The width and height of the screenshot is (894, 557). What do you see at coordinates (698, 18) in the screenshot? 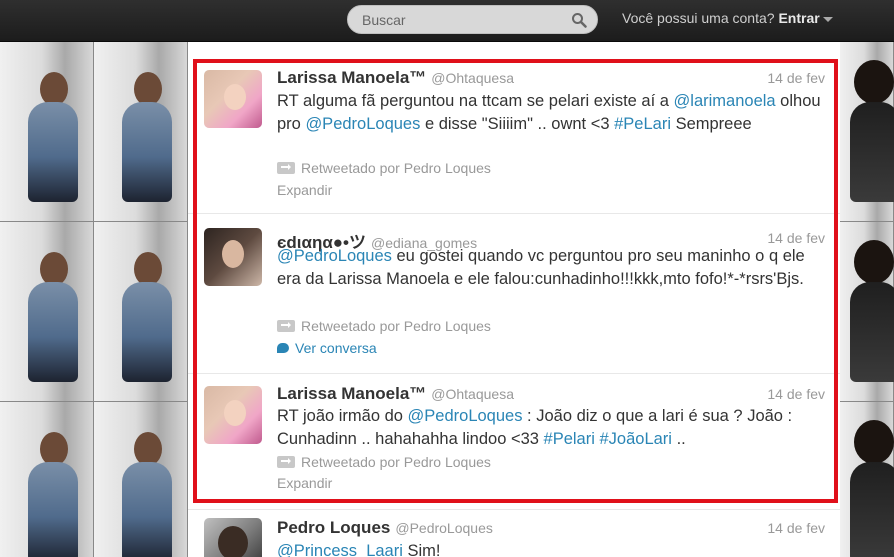
I see `account-question: Você possui uma conta?` at bounding box center [698, 18].